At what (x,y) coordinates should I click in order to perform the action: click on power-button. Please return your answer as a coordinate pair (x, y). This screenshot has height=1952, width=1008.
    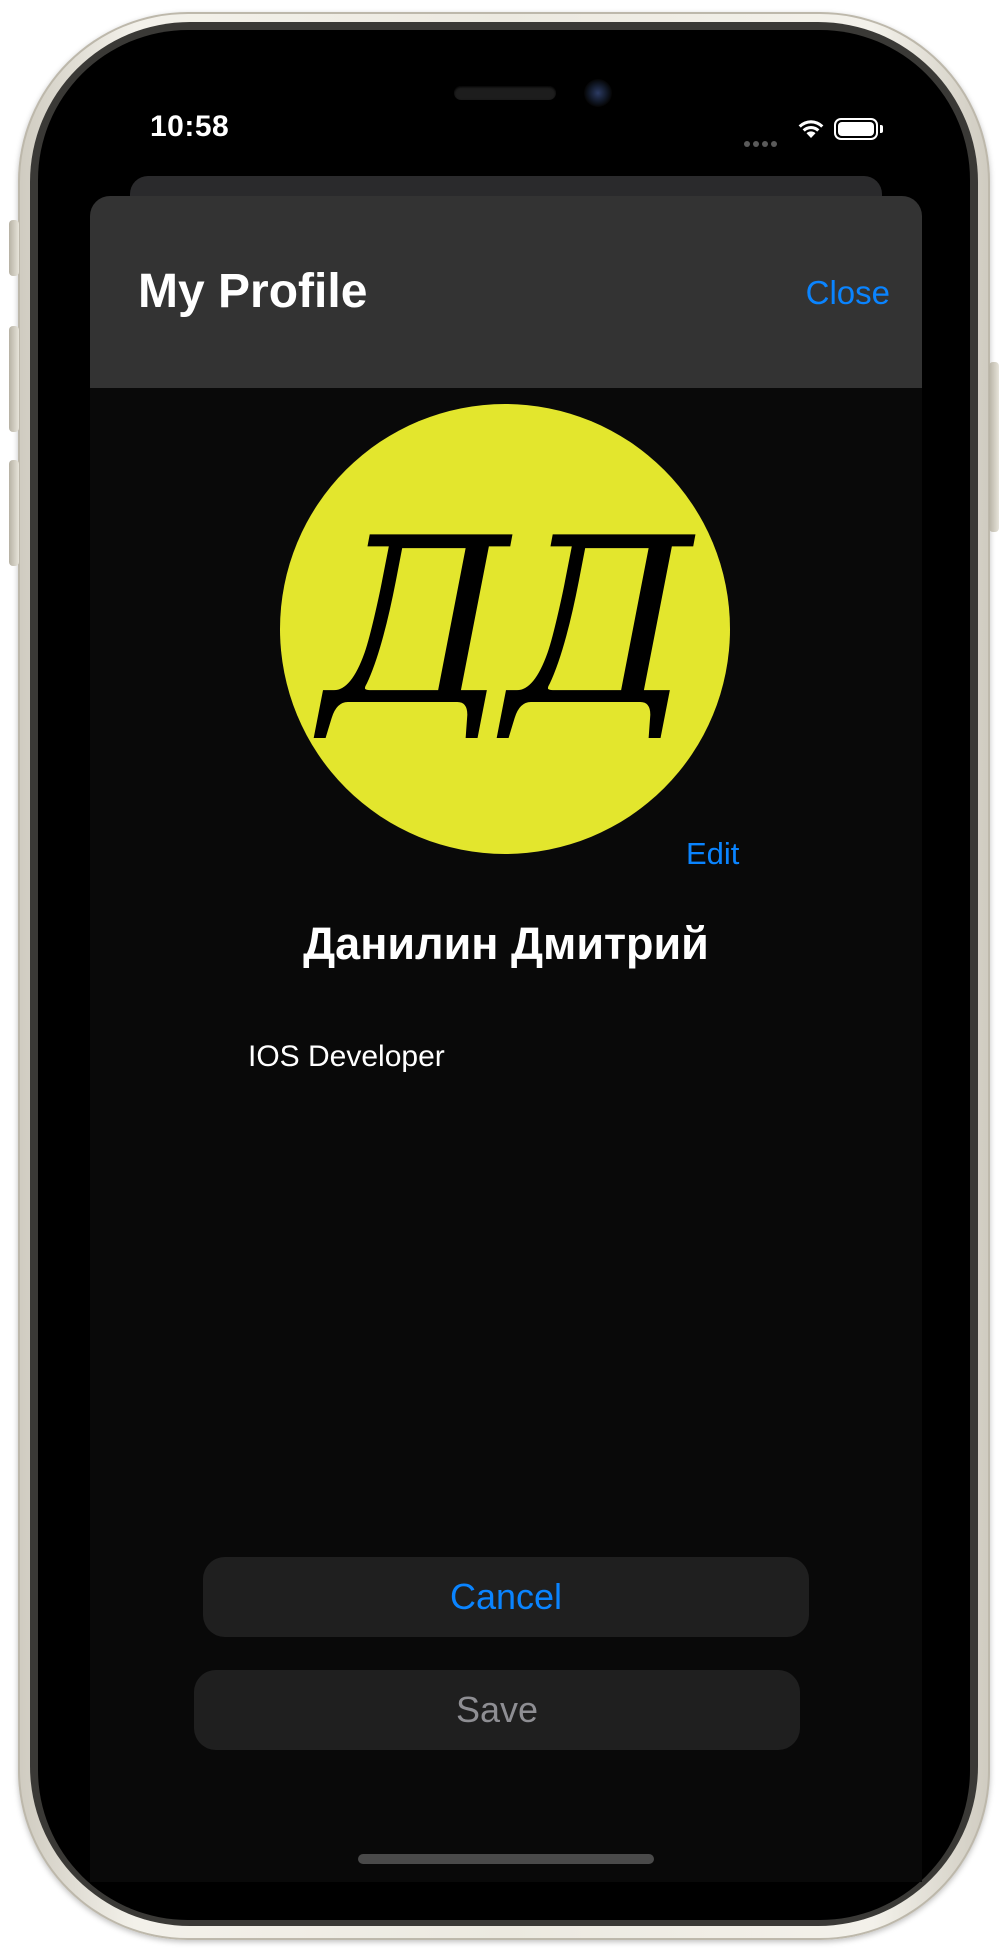
    Looking at the image, I should click on (994, 447).